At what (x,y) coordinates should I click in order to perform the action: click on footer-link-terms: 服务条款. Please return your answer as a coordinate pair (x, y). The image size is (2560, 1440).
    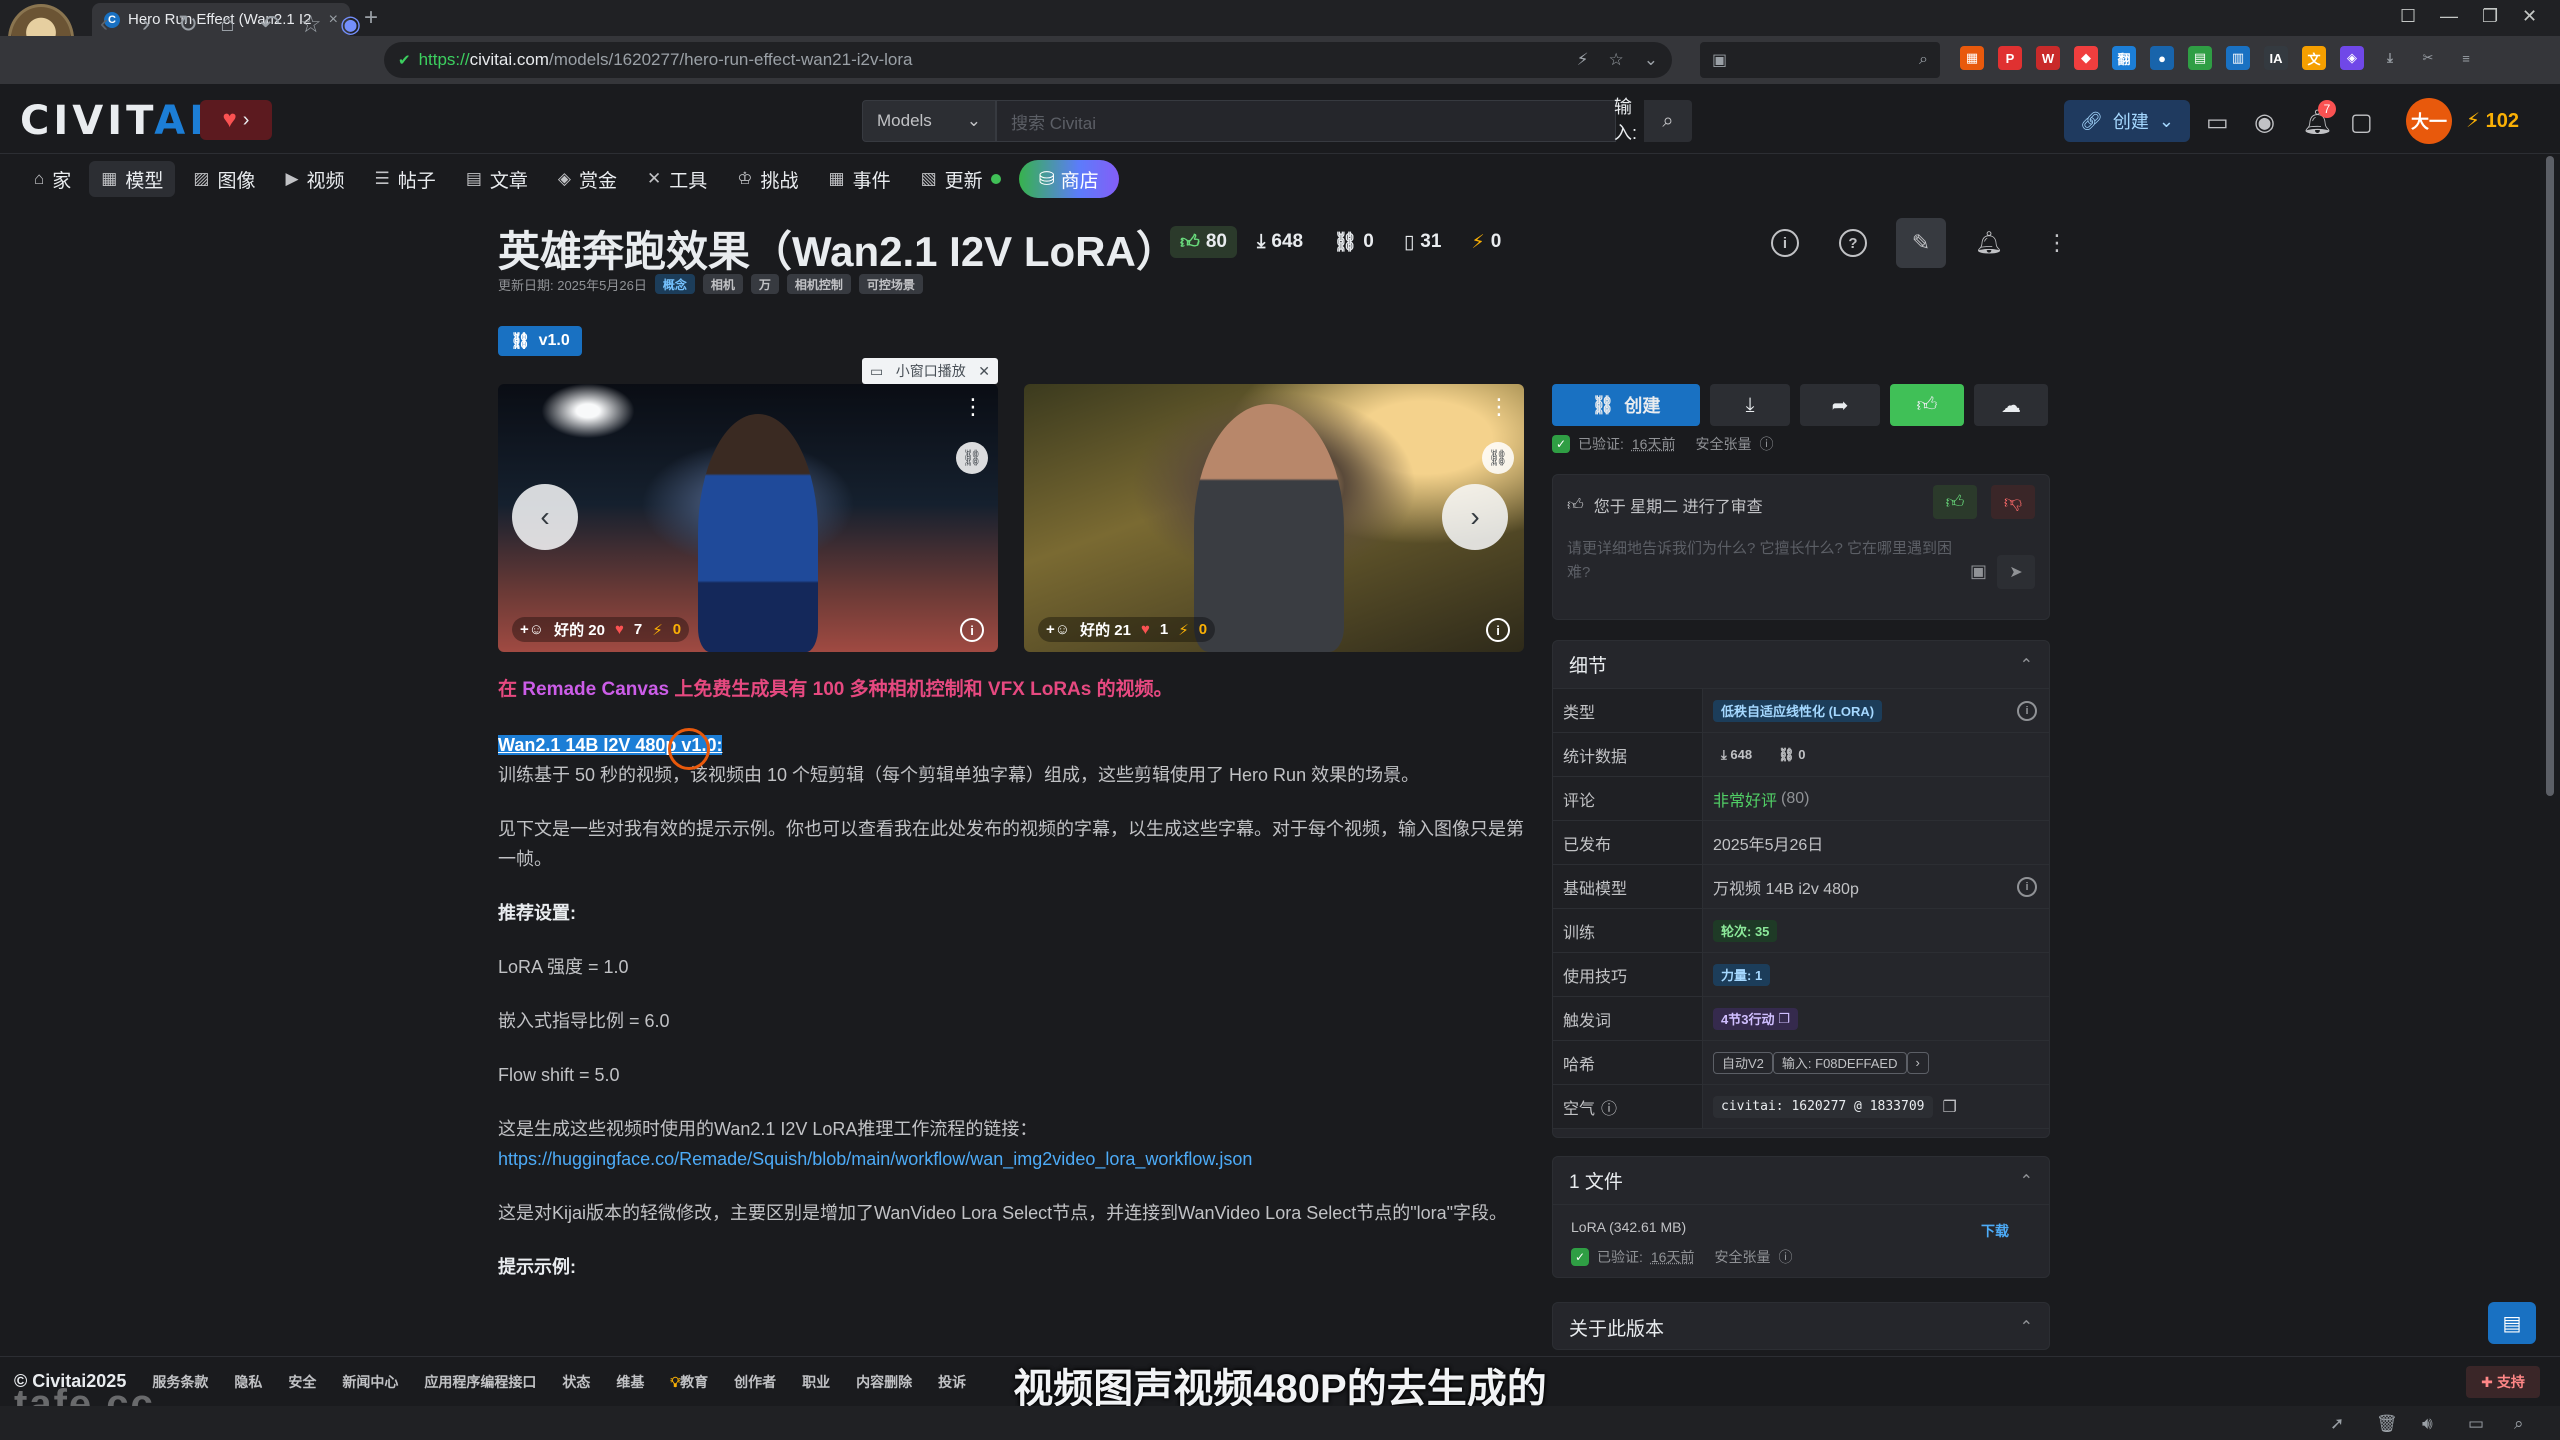
    Looking at the image, I should click on (180, 1382).